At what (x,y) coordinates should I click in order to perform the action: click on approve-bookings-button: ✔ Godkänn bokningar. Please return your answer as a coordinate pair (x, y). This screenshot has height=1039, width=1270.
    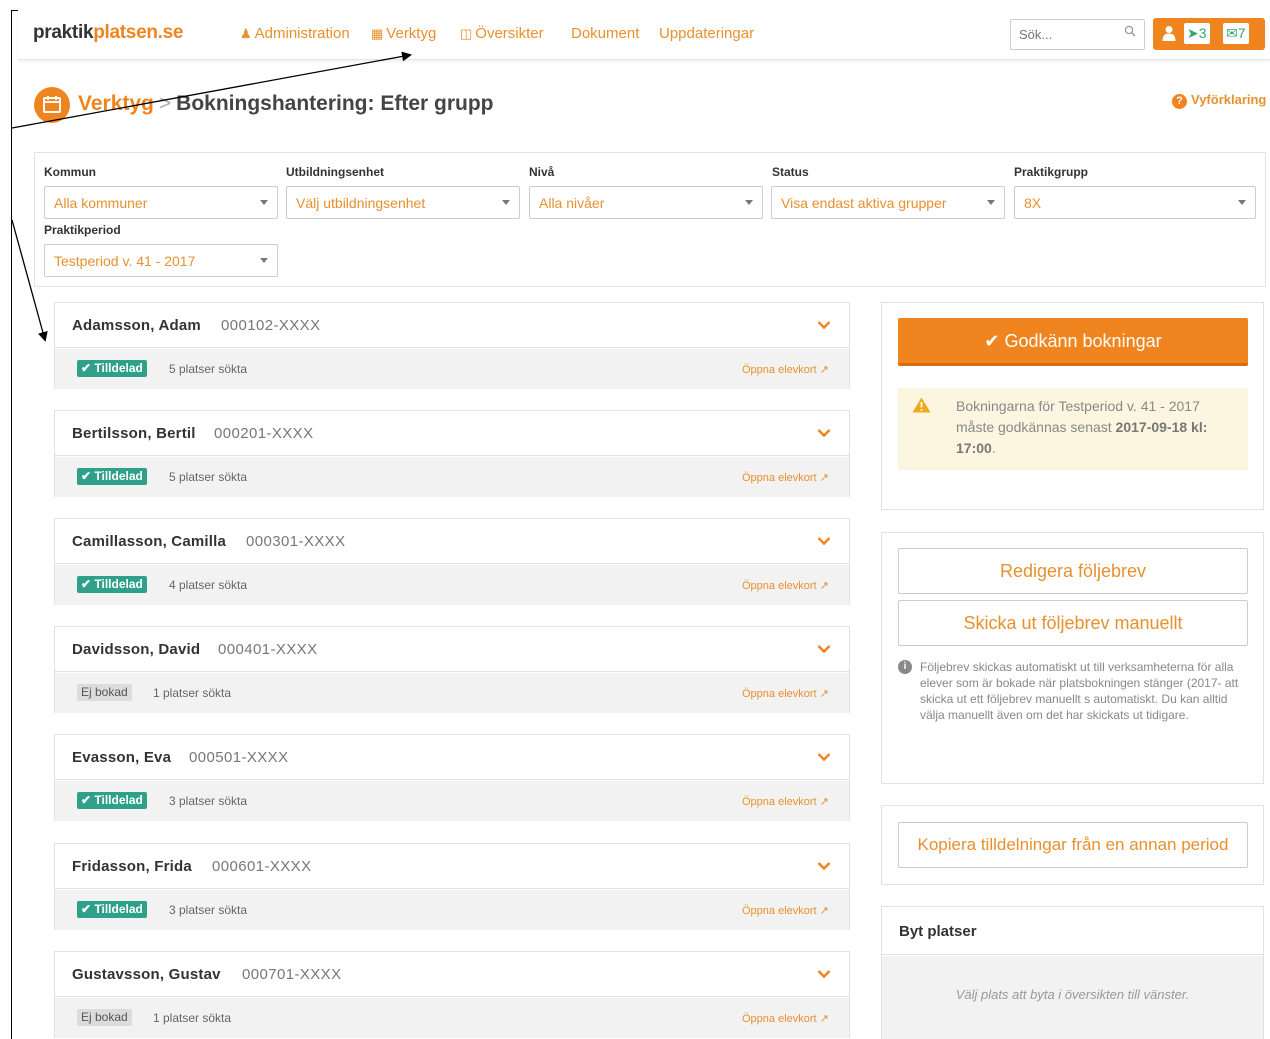
    Looking at the image, I should click on (1073, 342).